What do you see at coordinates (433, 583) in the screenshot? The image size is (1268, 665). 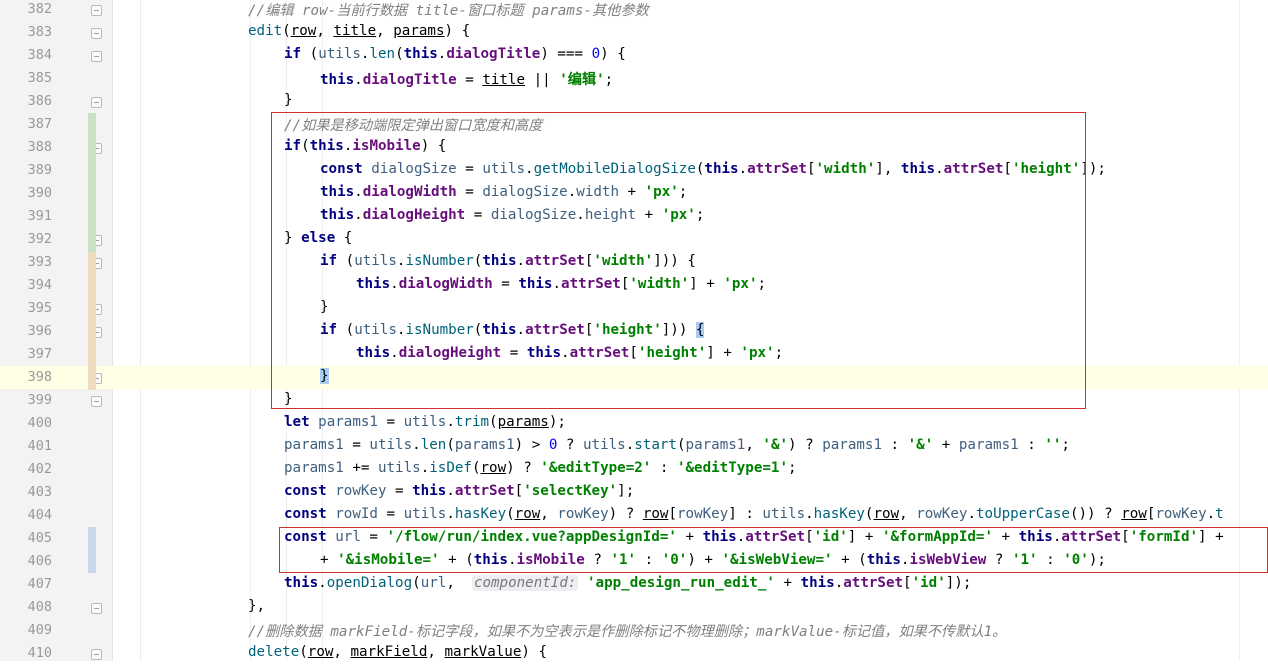 I see `code-token: url` at bounding box center [433, 583].